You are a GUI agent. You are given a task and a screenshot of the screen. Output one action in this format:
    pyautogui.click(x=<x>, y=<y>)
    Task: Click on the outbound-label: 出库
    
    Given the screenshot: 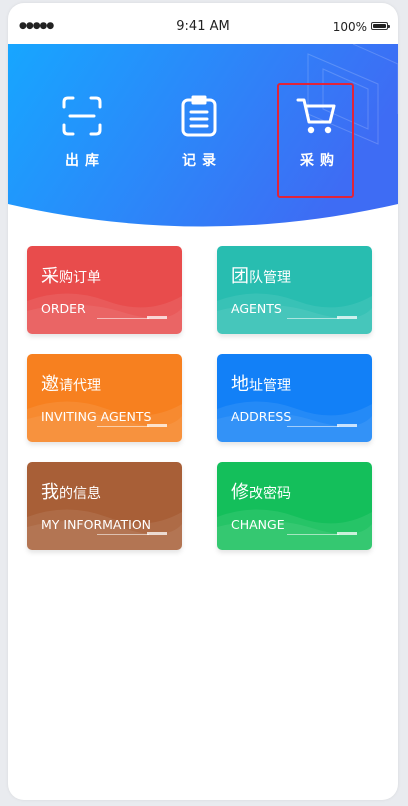 What is the action you would take?
    pyautogui.click(x=85, y=161)
    